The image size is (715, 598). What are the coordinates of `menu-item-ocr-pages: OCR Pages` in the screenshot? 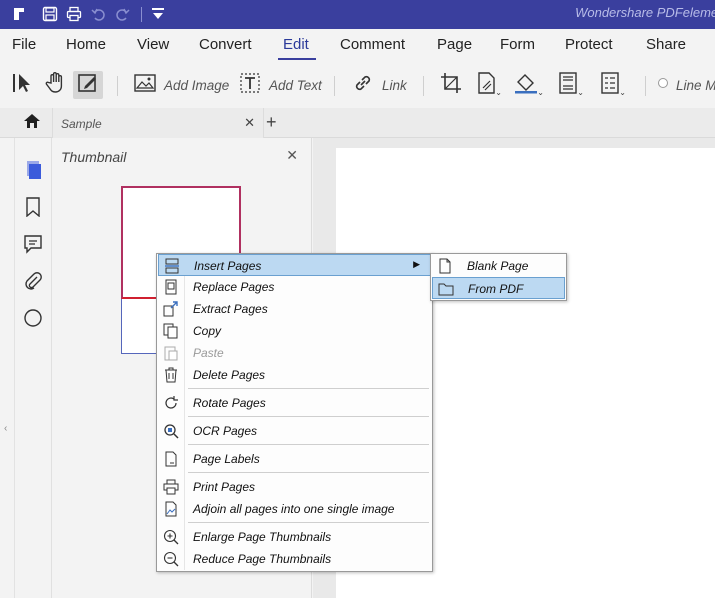 It's located at (294, 431).